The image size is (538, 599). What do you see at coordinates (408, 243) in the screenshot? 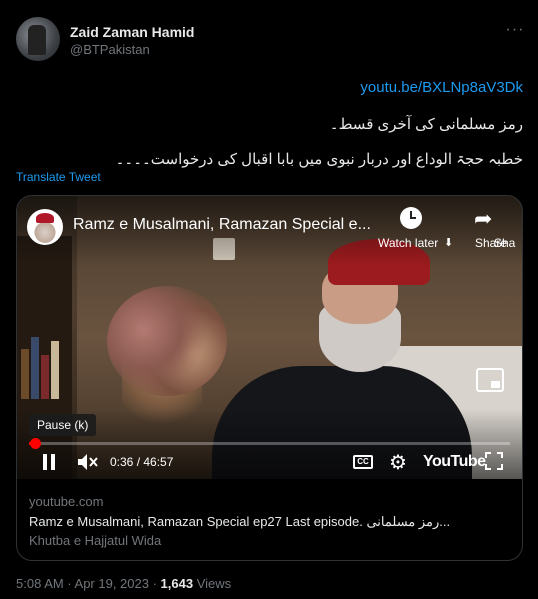
I see `watch-later-label: Watch later` at bounding box center [408, 243].